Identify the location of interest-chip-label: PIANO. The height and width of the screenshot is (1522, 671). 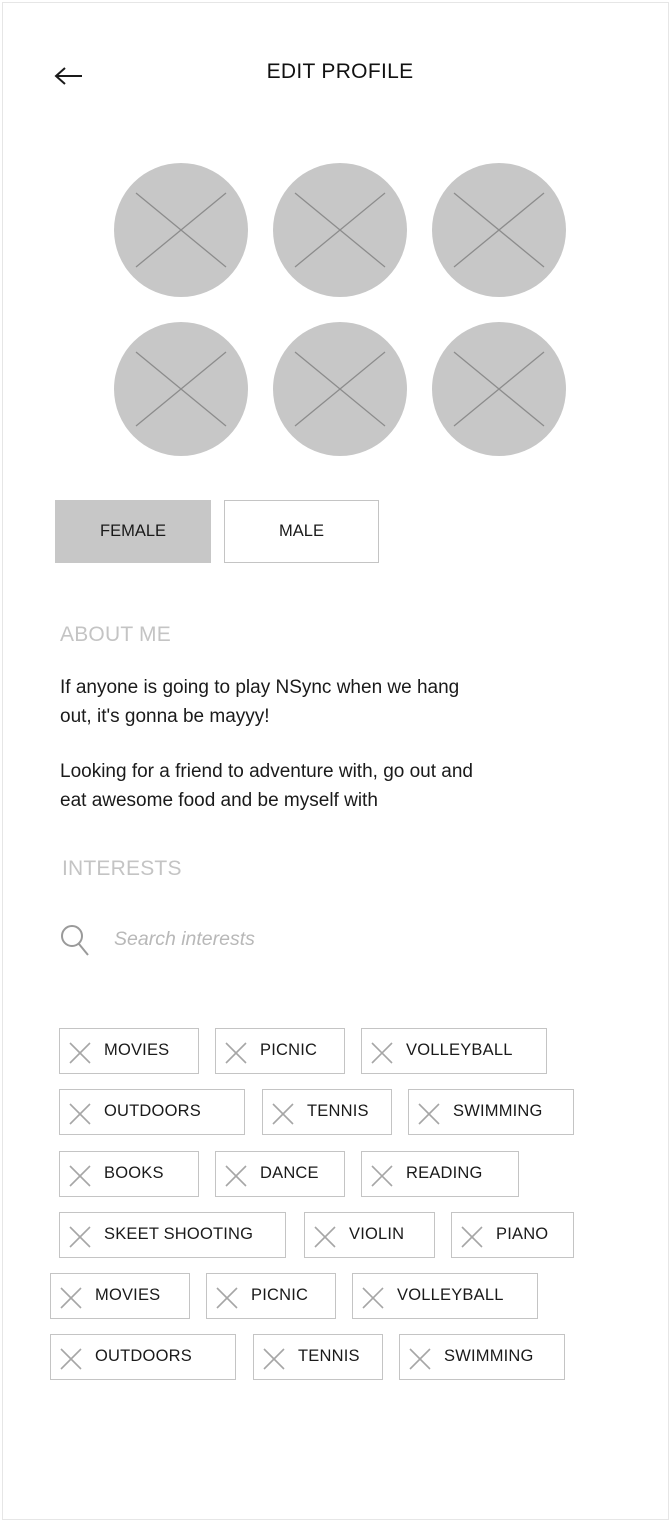
(522, 1234).